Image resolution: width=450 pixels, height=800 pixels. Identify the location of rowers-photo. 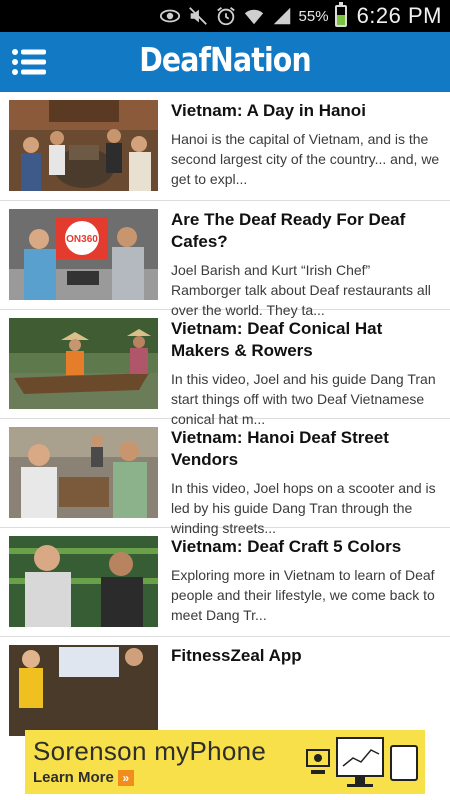
(83, 363).